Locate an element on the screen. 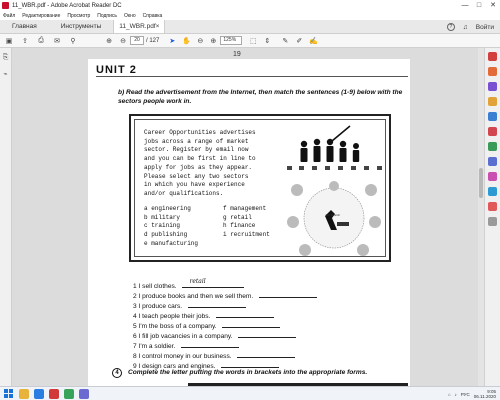 This screenshot has width=500, height=400. select-cursor-icon: ➤ is located at coordinates (172, 41).